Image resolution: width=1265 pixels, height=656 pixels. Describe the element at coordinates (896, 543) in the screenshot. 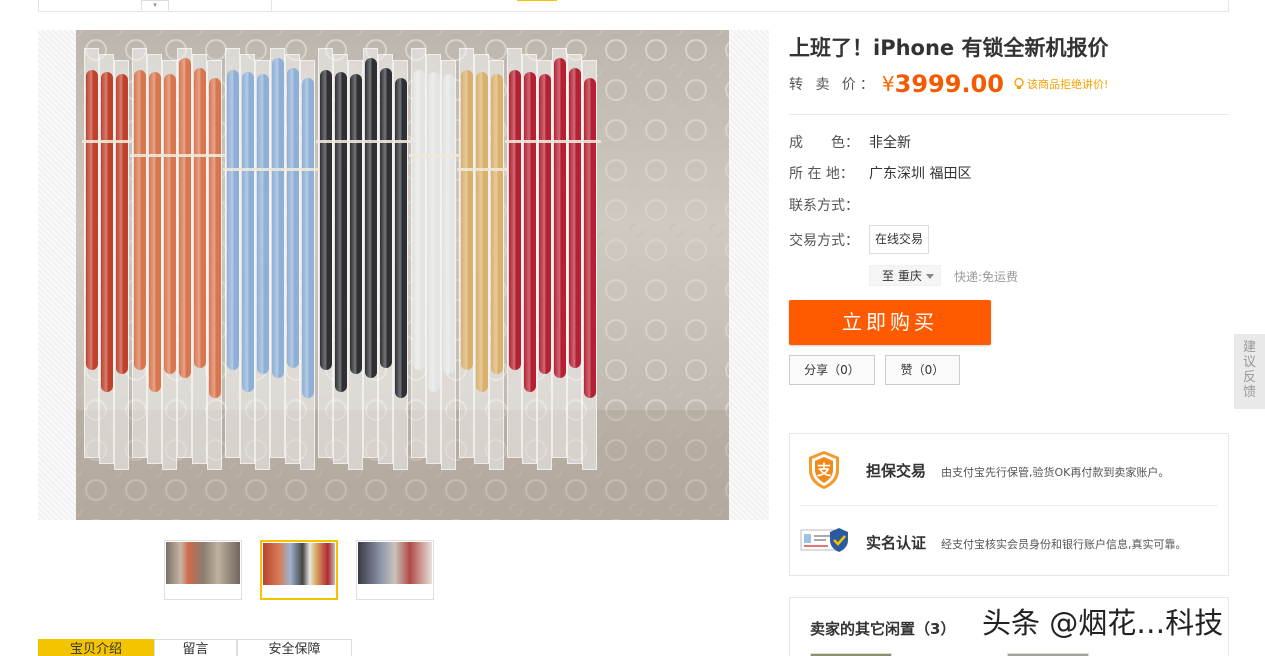

I see `realname-title: 实名认证` at that location.